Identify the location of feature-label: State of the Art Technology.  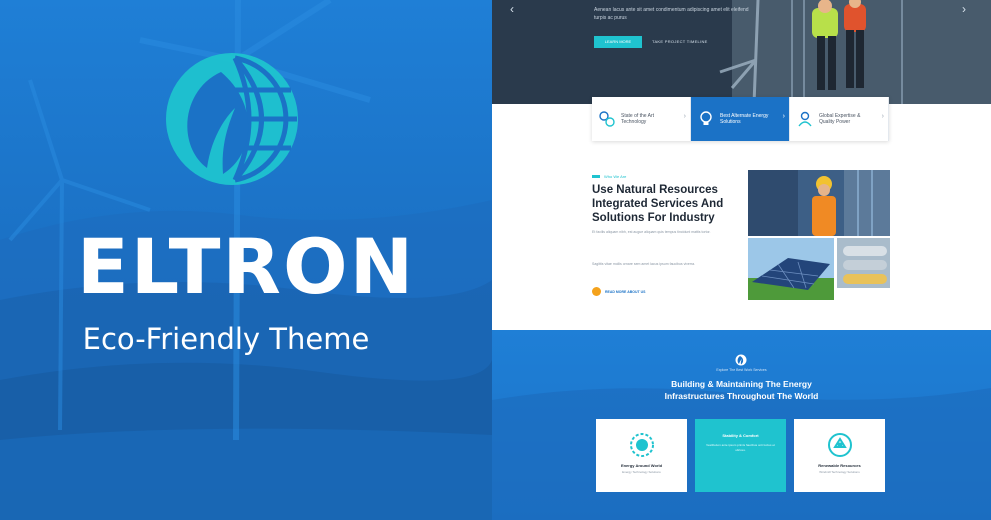
(638, 119).